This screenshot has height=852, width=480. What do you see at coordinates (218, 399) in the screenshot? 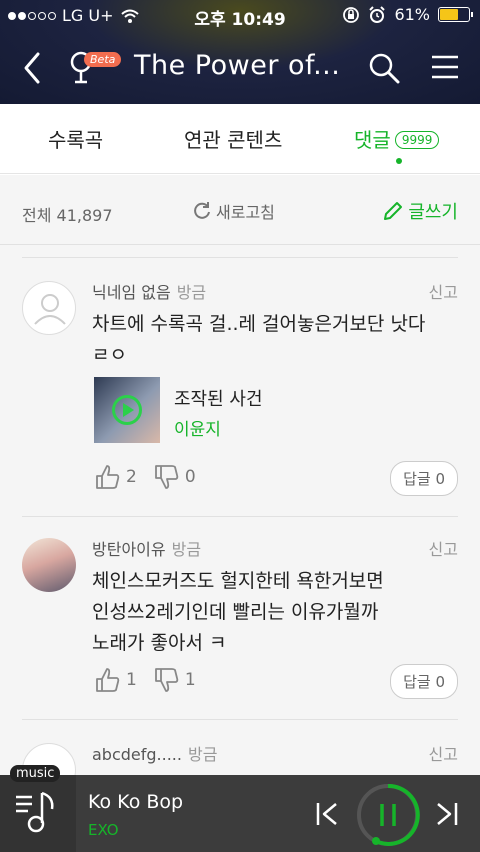
I see `song-title: 조작된 사건` at bounding box center [218, 399].